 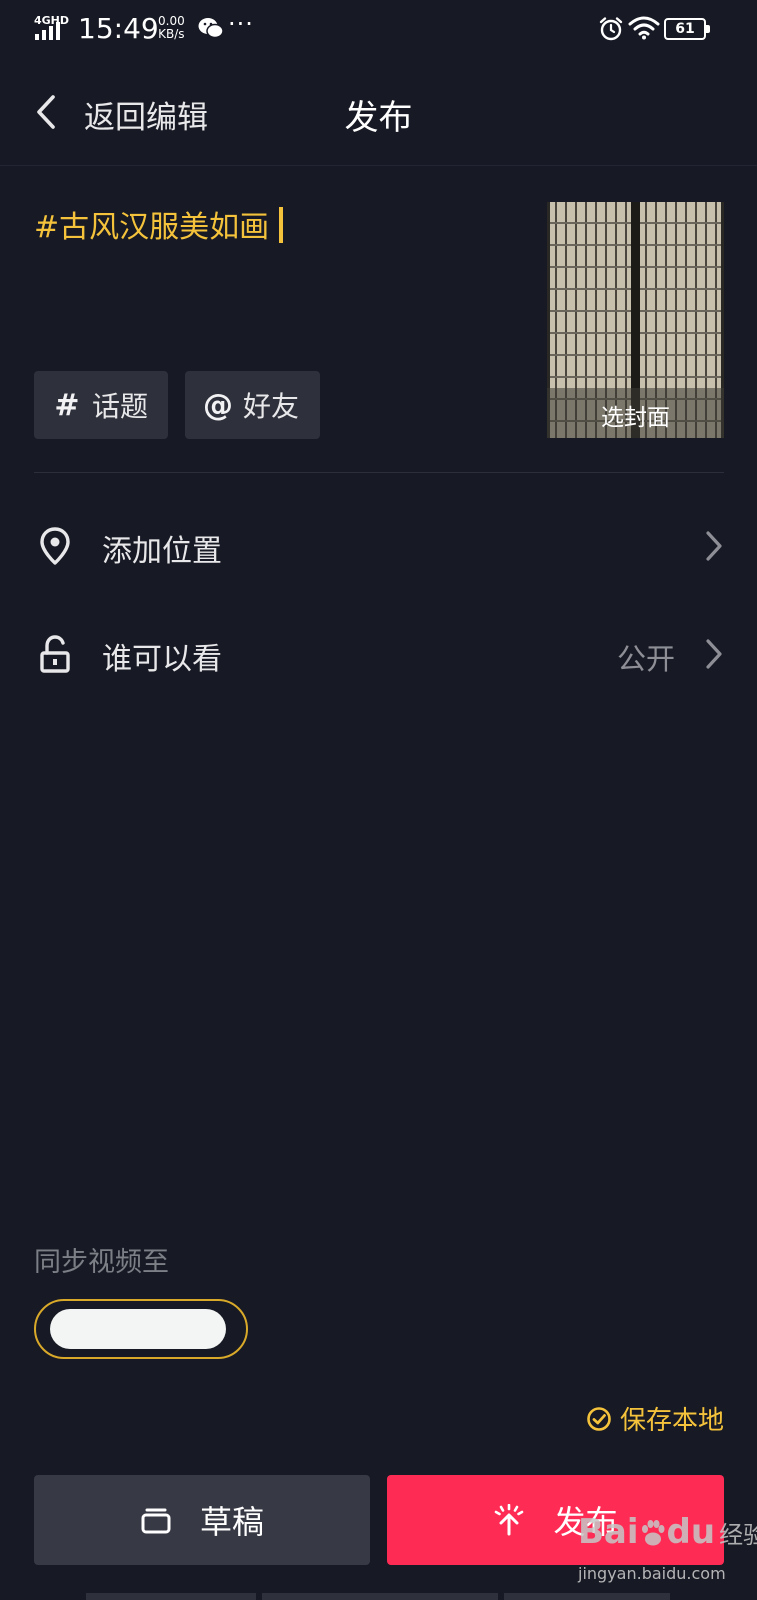 I want to click on check-circle-icon, so click(x=599, y=1418).